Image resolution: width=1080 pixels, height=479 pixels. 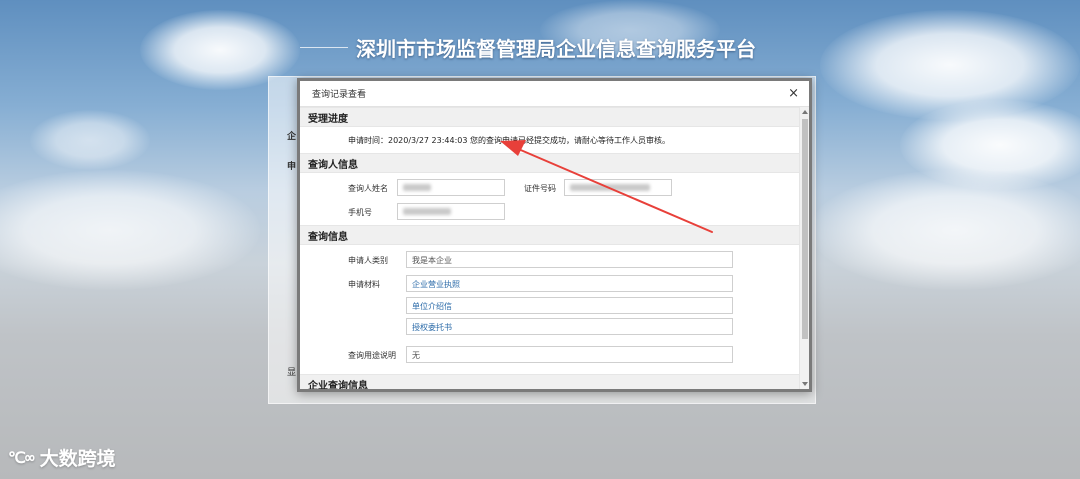 I want to click on name-label: 查询人姓名, so click(x=368, y=188).